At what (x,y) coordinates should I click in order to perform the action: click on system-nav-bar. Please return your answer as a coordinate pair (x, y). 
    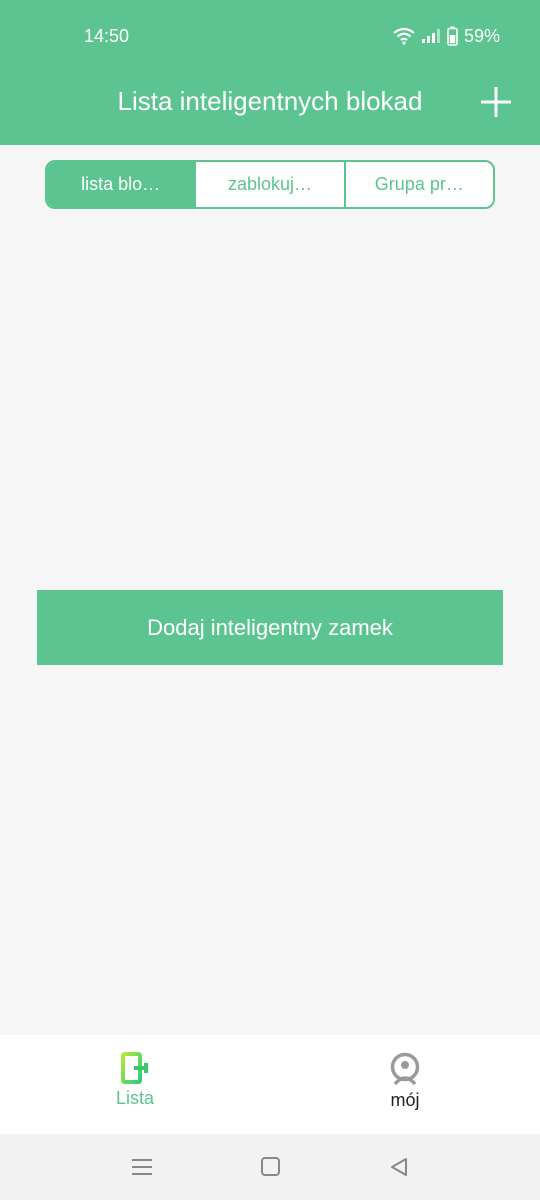
    Looking at the image, I should click on (270, 1167).